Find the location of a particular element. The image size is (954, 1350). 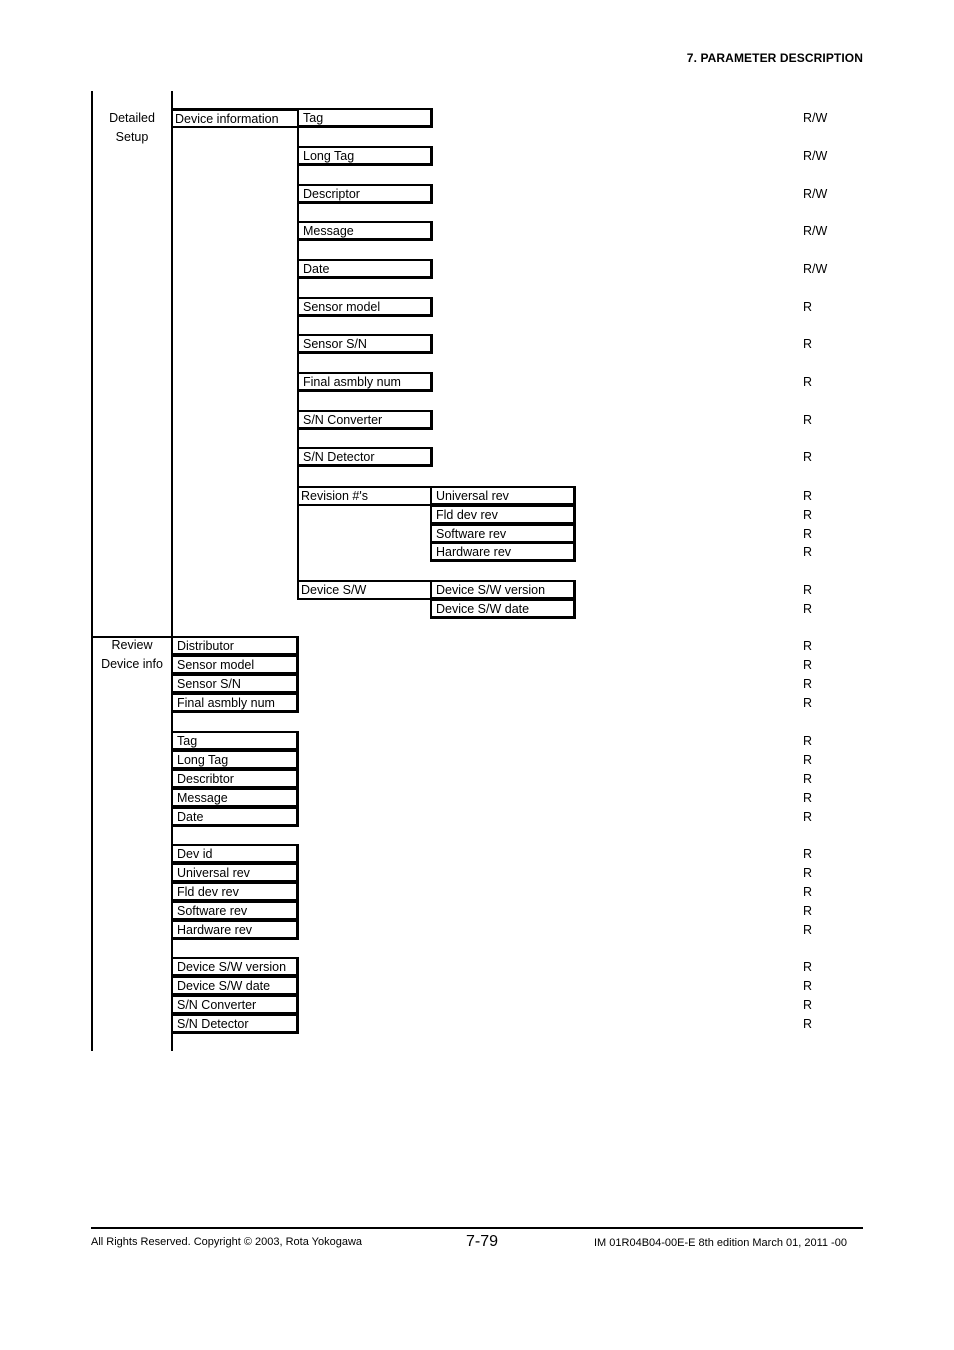

review-item: Dev id is located at coordinates (235, 854).